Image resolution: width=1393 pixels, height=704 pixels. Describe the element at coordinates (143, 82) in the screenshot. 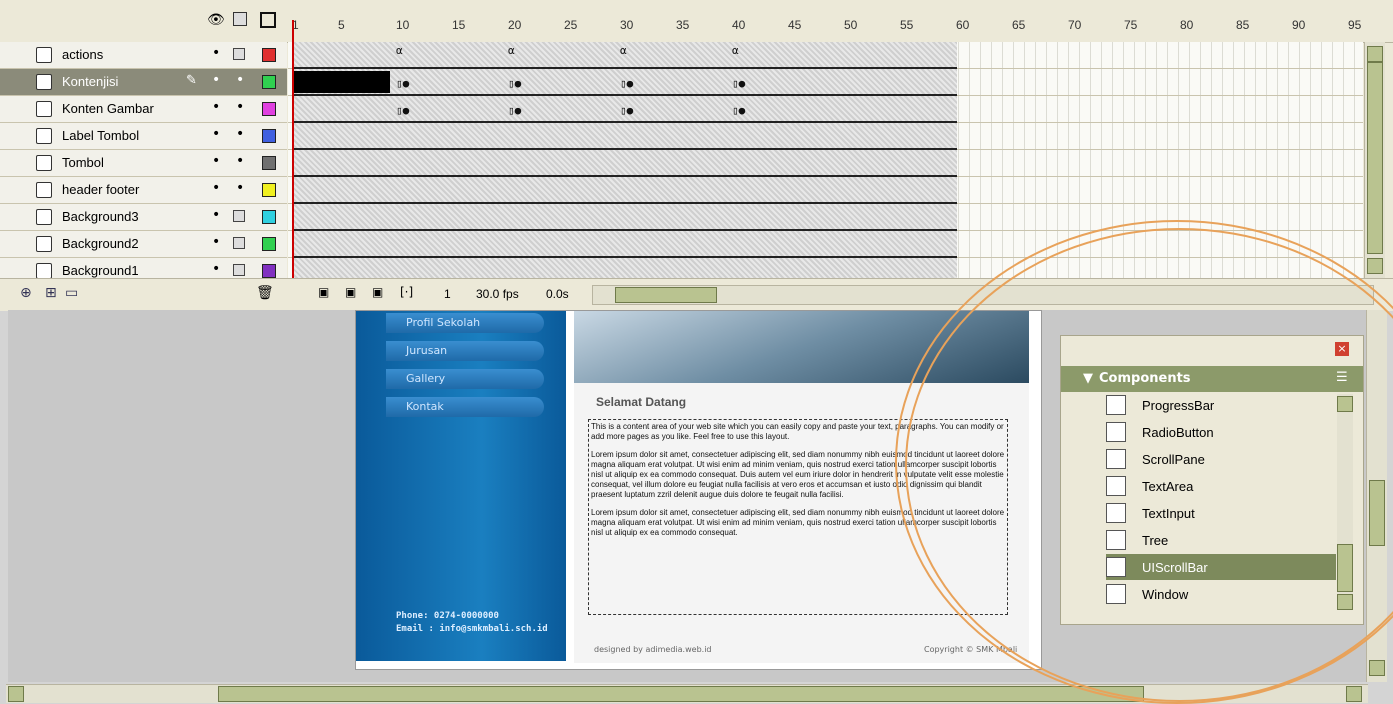

I see `layer-row: Kontenjisi ✎ • •` at that location.